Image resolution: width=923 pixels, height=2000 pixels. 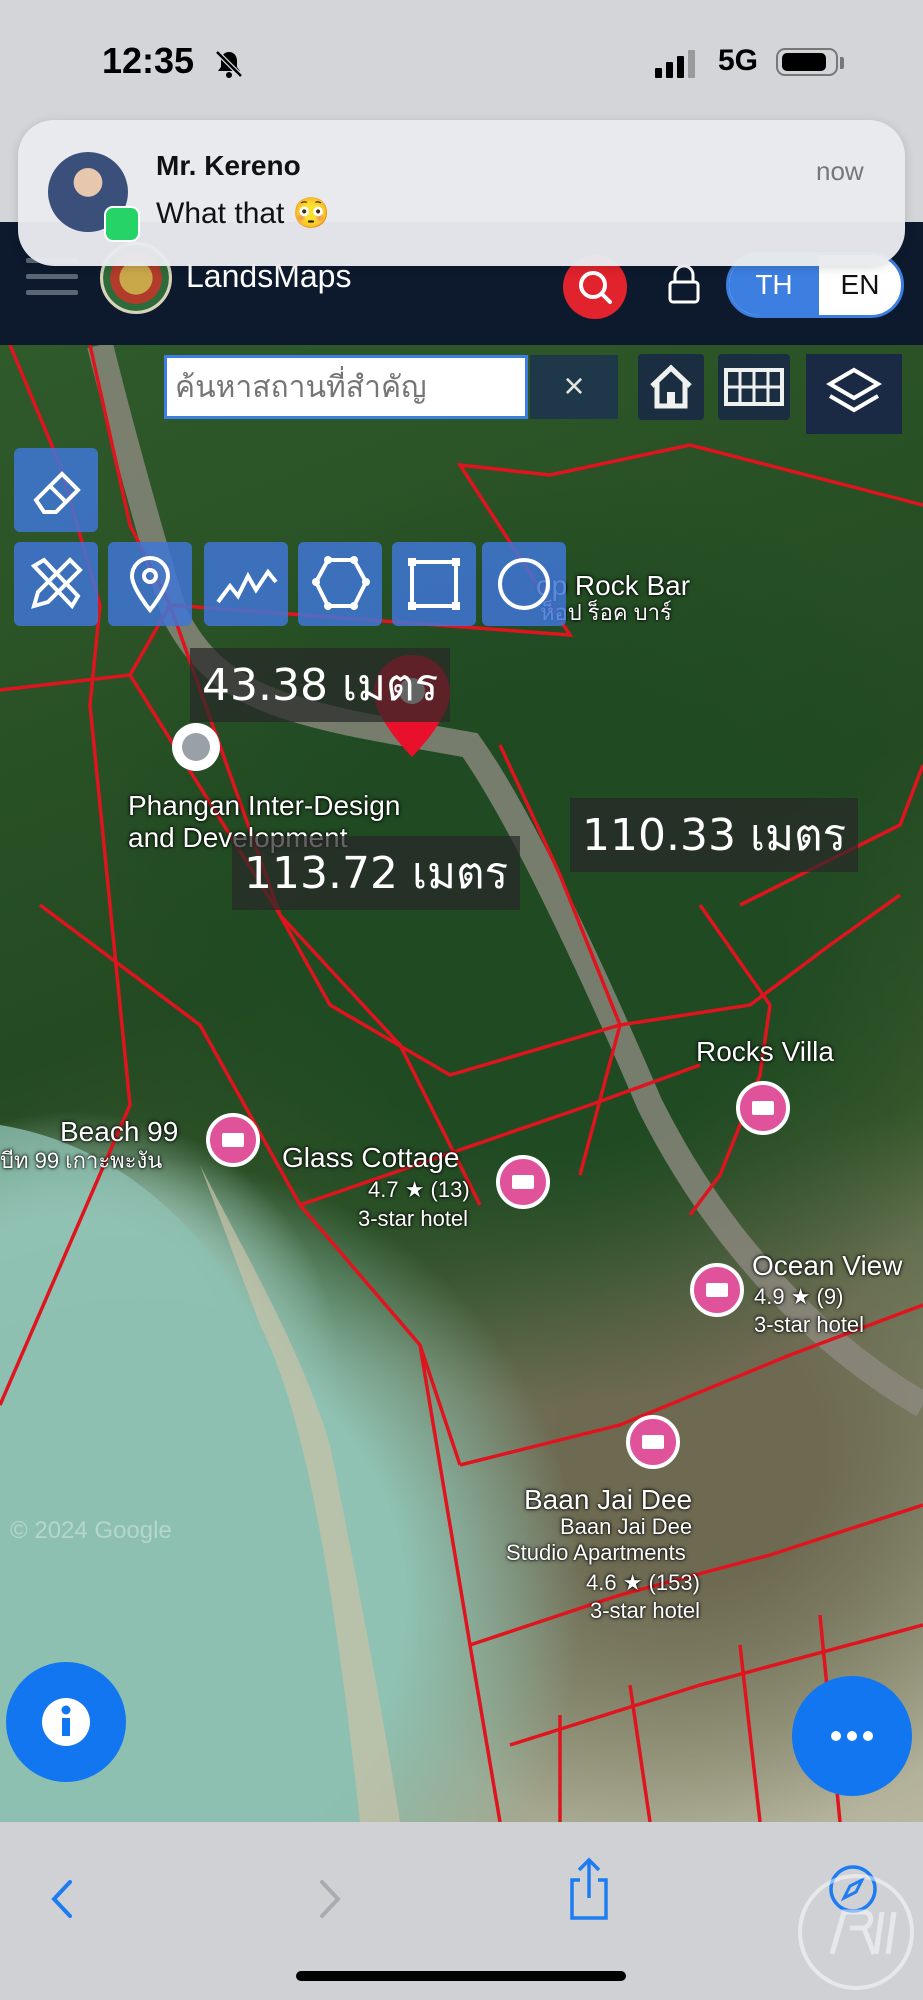 I want to click on polyline-icon, so click(x=247, y=586).